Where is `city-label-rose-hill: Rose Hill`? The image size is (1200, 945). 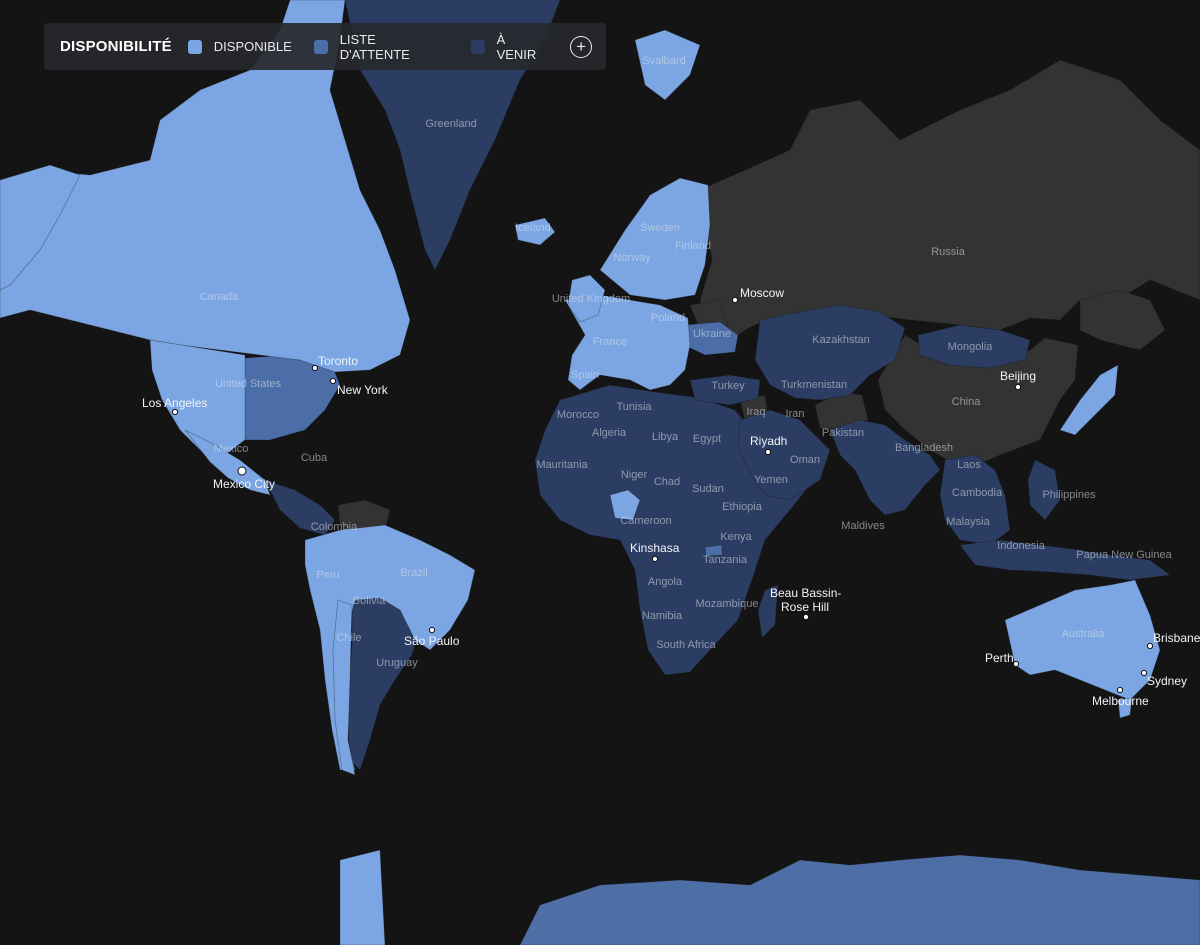
city-label-rose-hill: Rose Hill is located at coordinates (805, 607).